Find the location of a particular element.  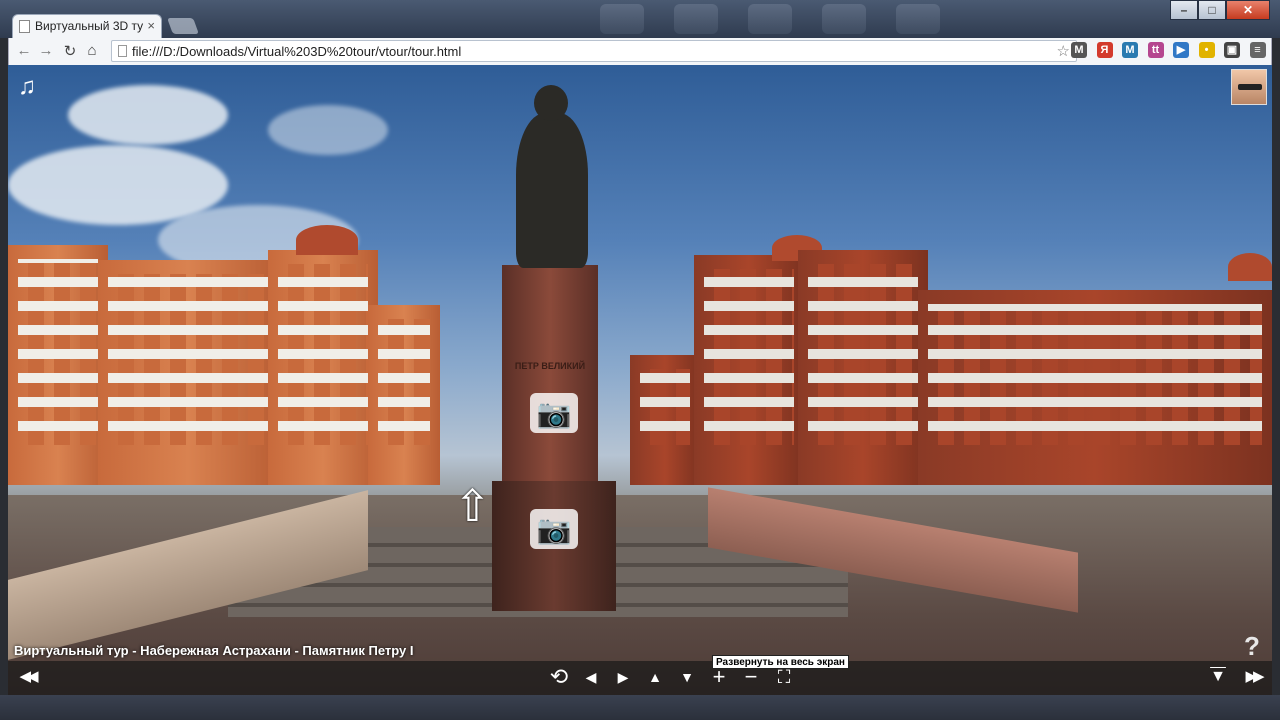

hide-controls-button: ▼ is located at coordinates (1218, 677).